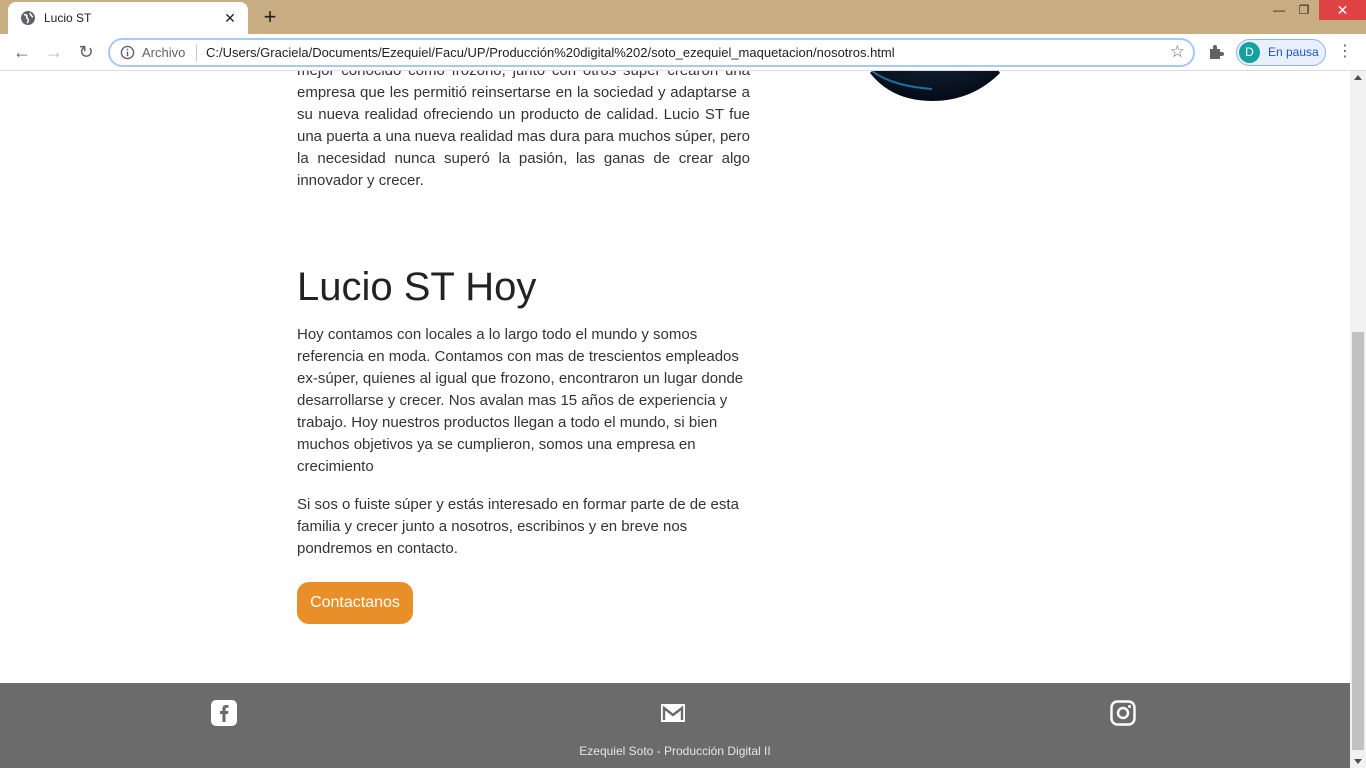  I want to click on profile-button: D En pausa, so click(1281, 52).